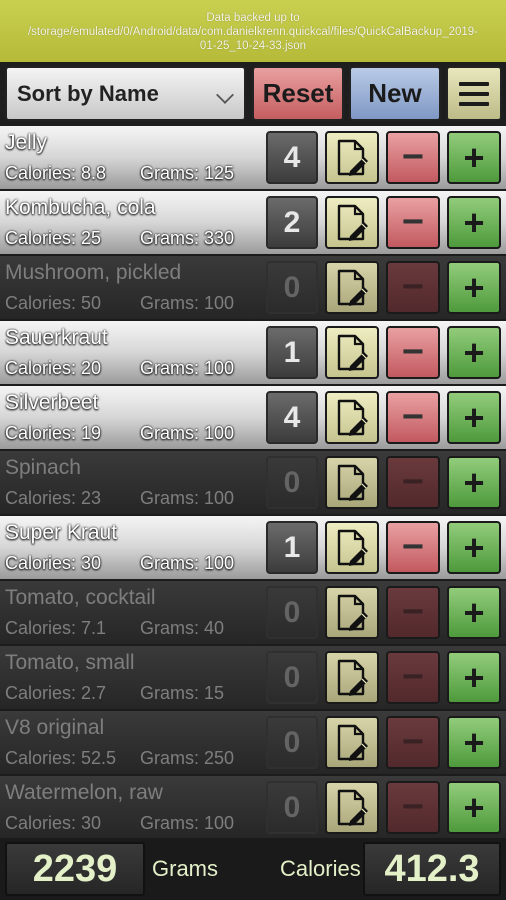  What do you see at coordinates (93, 272) in the screenshot?
I see `item-name: Mushroom, pickled` at bounding box center [93, 272].